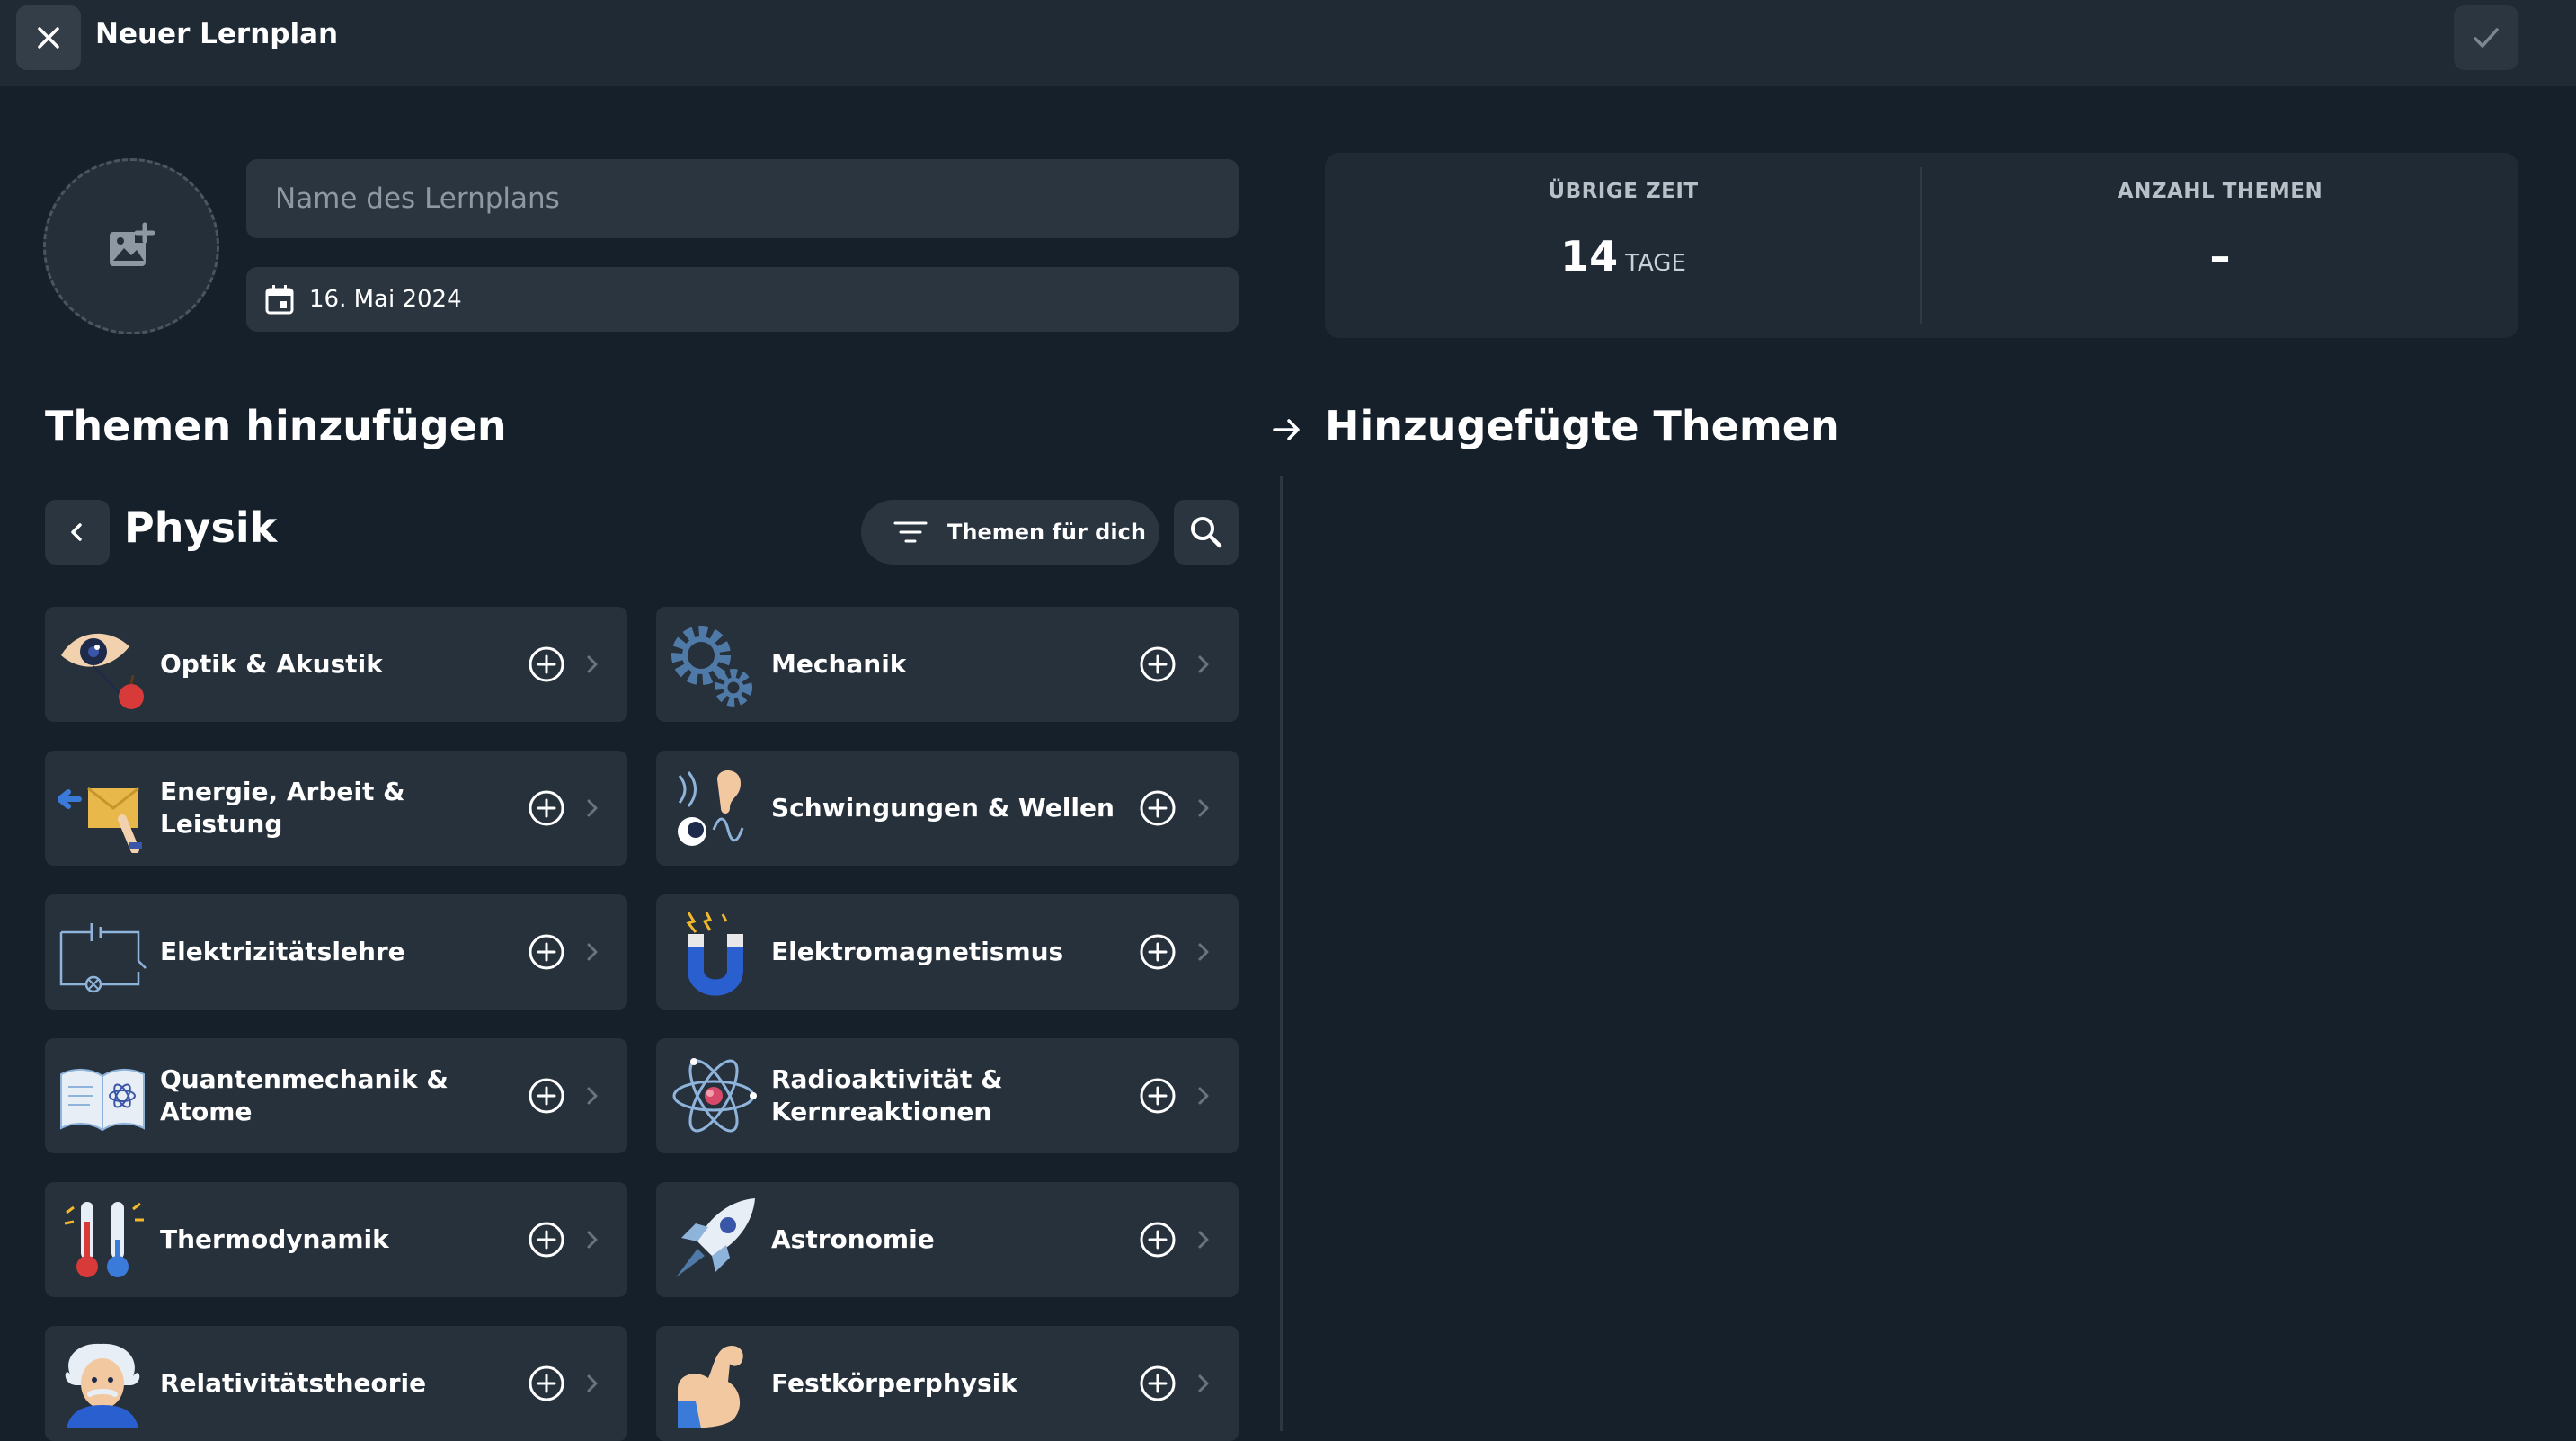 The image size is (2576, 1441). Describe the element at coordinates (102, 671) in the screenshot. I see `eye-apple-icon` at that location.